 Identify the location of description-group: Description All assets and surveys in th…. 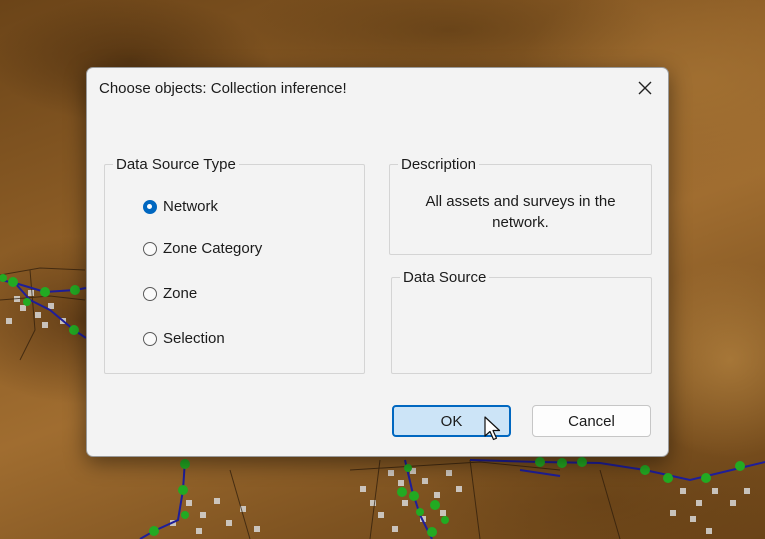
(520, 205).